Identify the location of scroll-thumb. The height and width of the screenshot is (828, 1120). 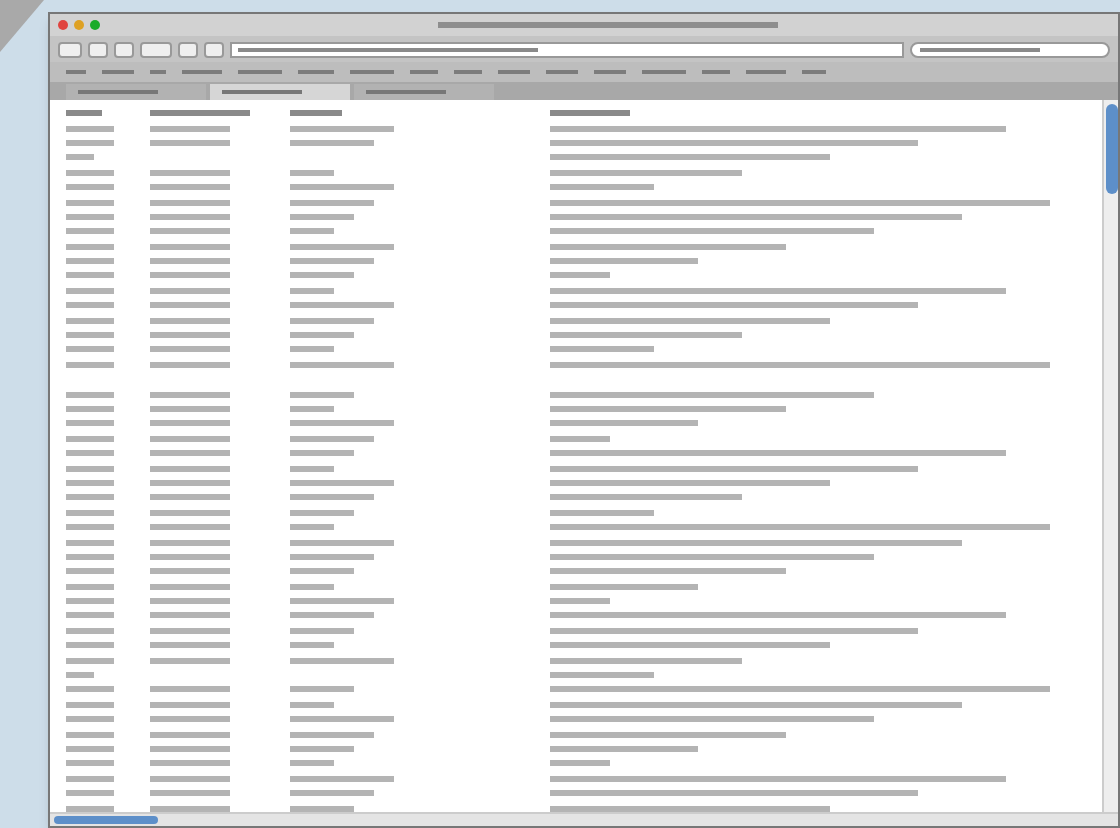
(1111, 149).